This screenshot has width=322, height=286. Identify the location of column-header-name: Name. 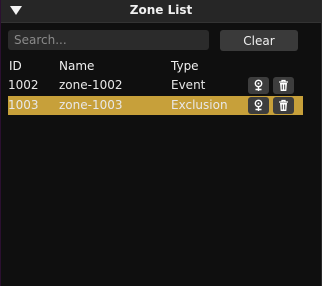
(77, 66).